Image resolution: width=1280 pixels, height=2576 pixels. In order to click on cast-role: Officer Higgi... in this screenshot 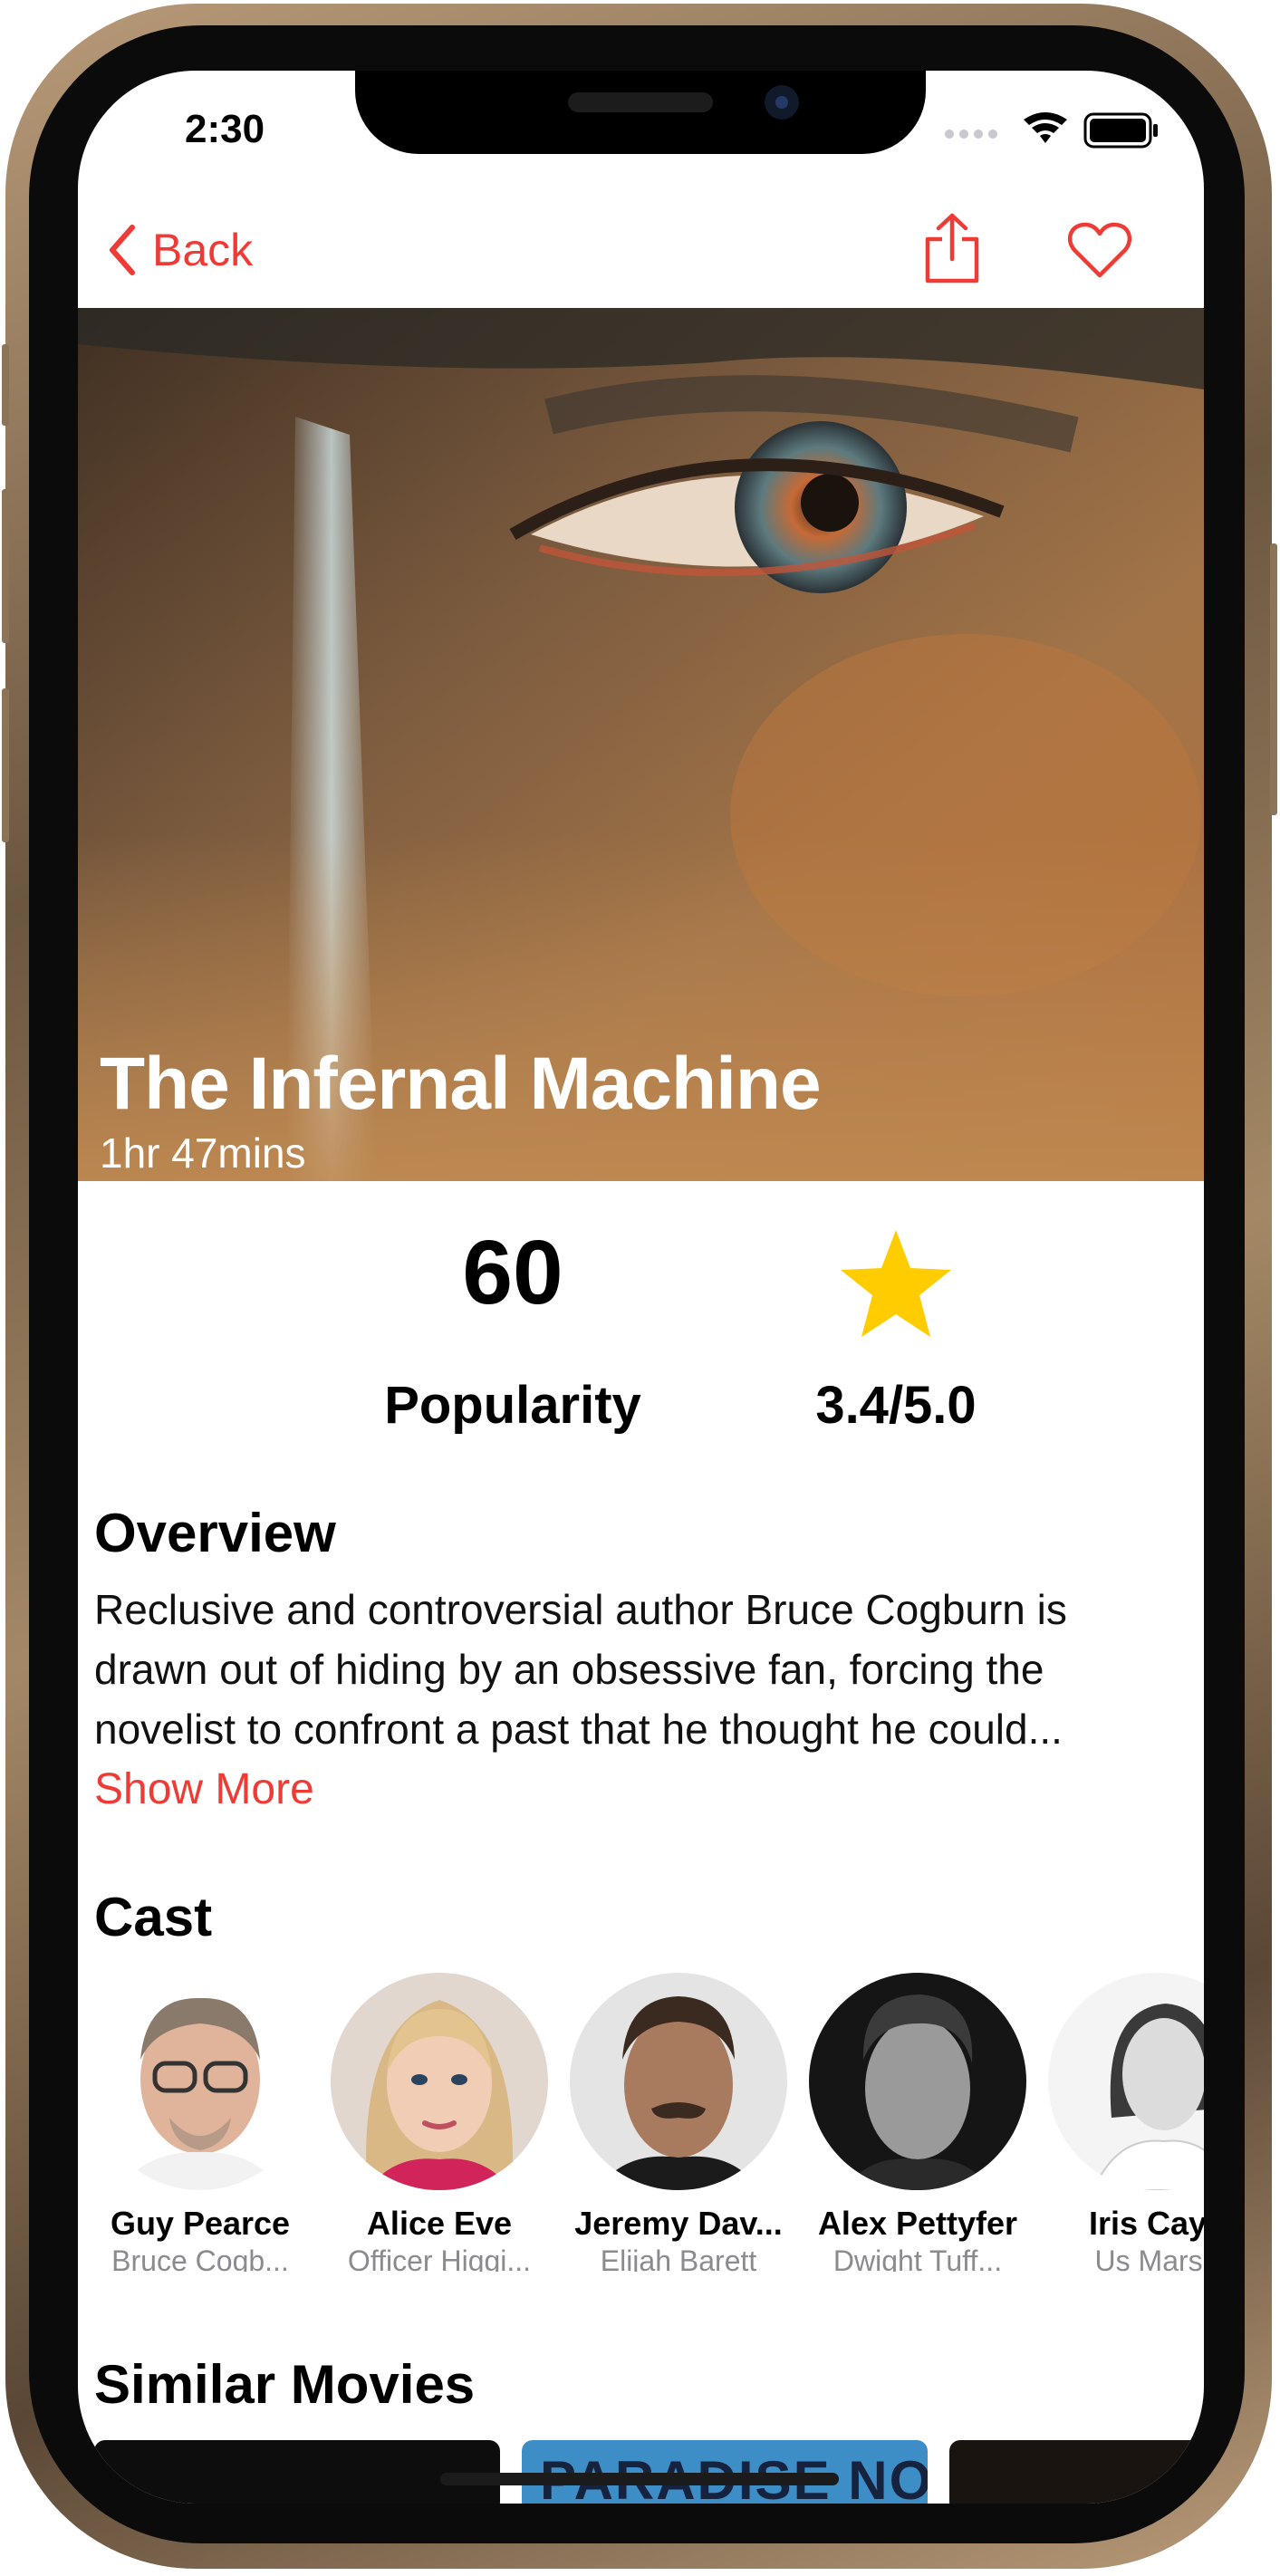, I will do `click(439, 2258)`.